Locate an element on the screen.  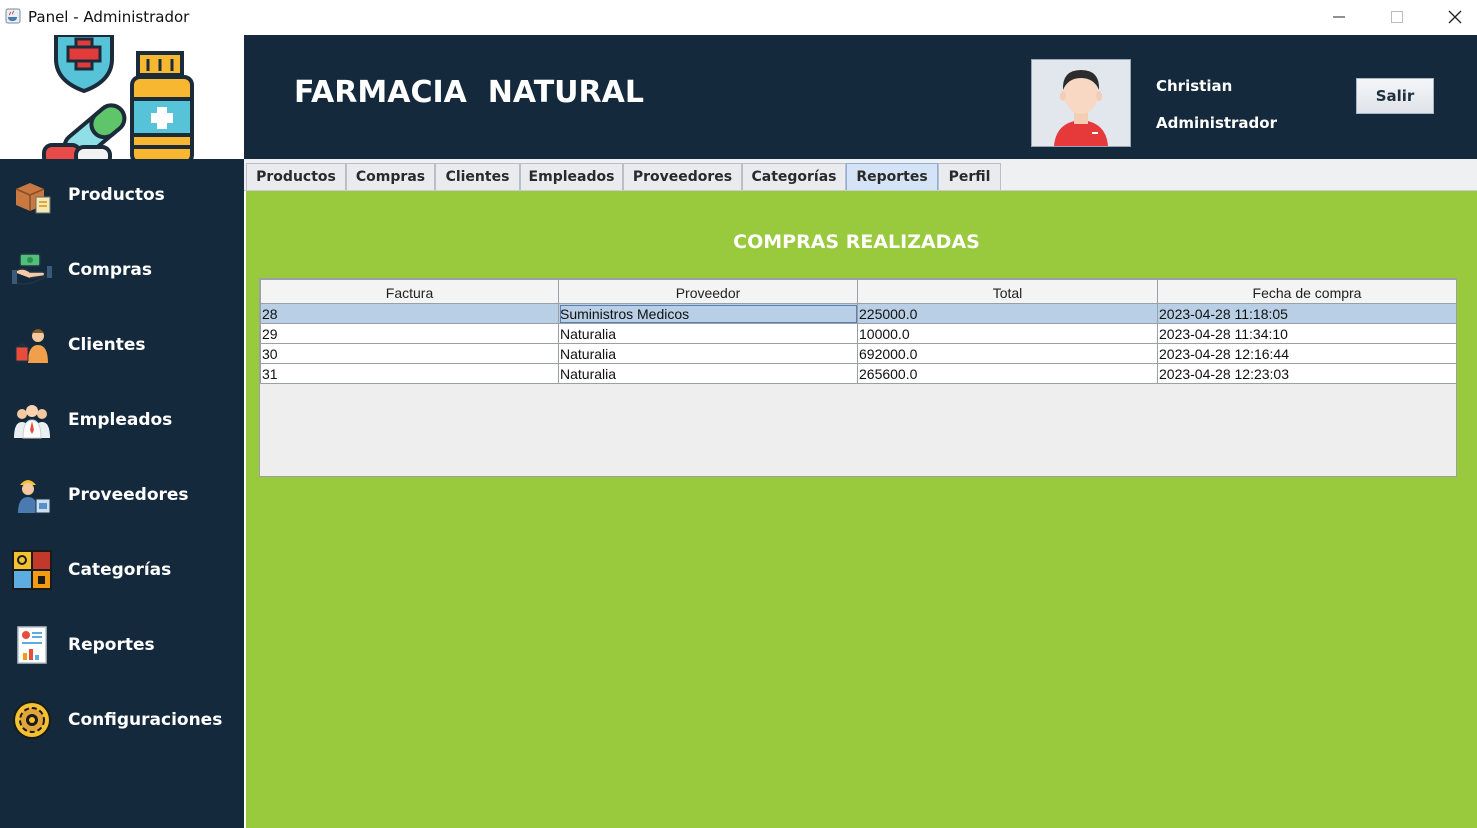
employees-icon is located at coordinates (32, 422).